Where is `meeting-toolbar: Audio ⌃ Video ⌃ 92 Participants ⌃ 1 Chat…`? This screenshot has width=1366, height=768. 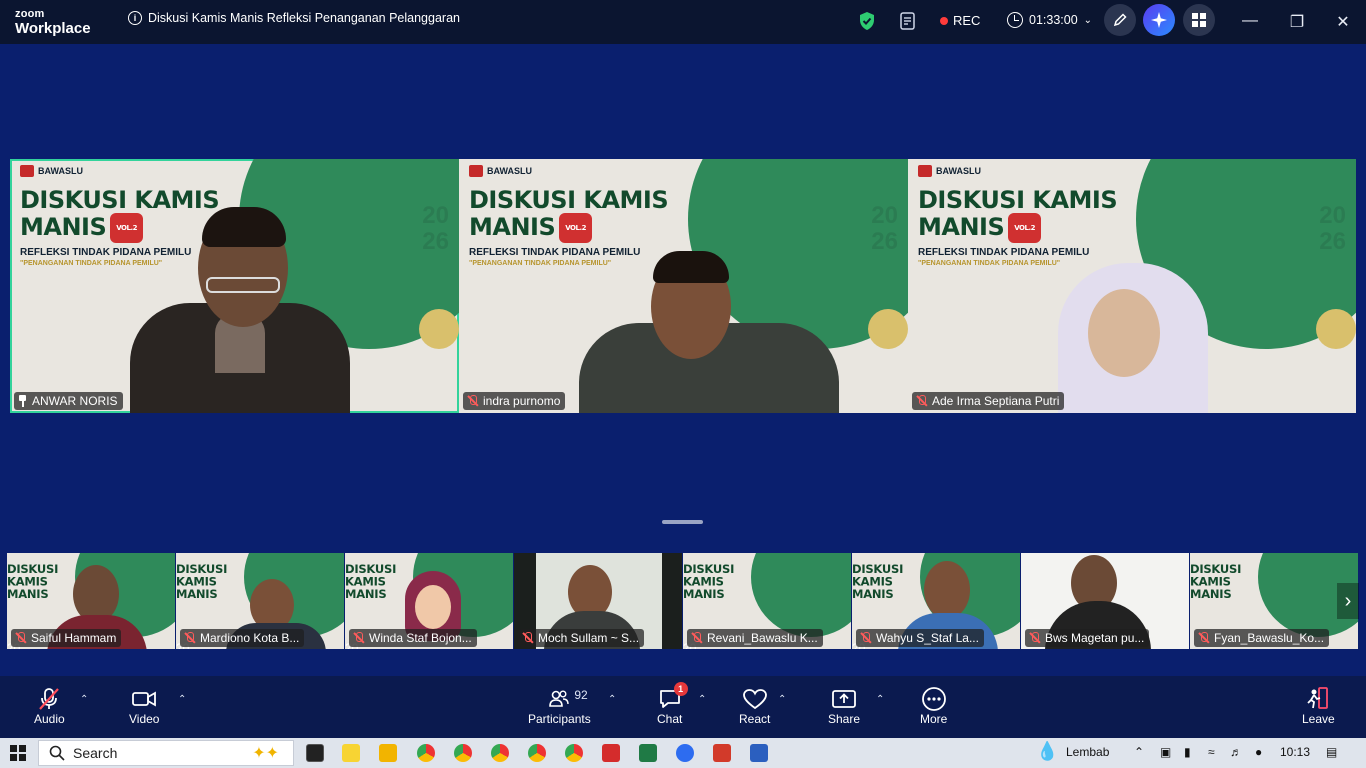
meeting-toolbar: Audio ⌃ Video ⌃ 92 Participants ⌃ 1 Chat… is located at coordinates (683, 707).